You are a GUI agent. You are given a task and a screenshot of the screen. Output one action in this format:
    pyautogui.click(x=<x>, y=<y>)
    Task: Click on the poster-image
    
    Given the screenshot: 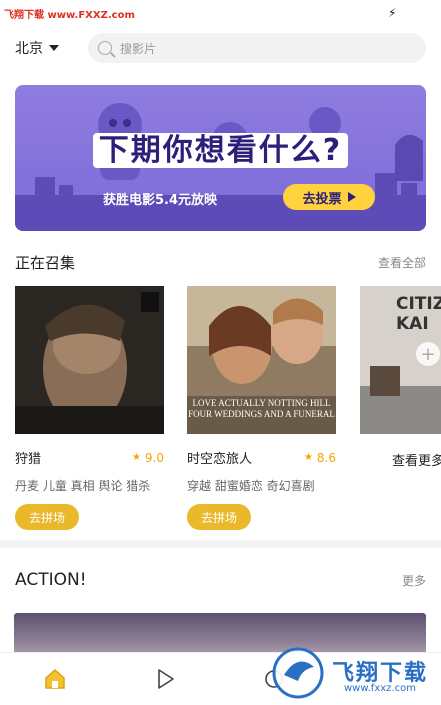 What is the action you would take?
    pyautogui.click(x=89, y=360)
    